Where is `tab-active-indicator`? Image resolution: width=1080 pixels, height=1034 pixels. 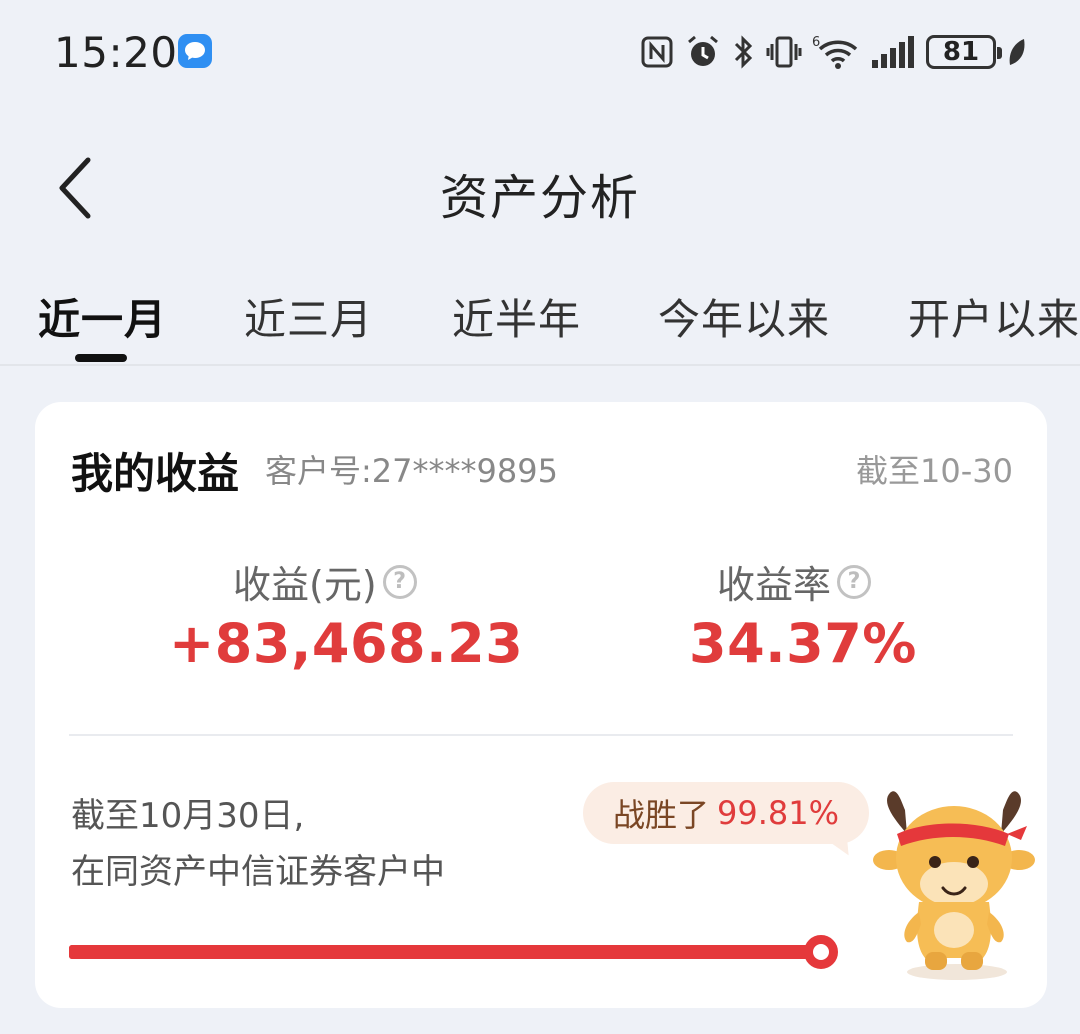 tab-active-indicator is located at coordinates (101, 358).